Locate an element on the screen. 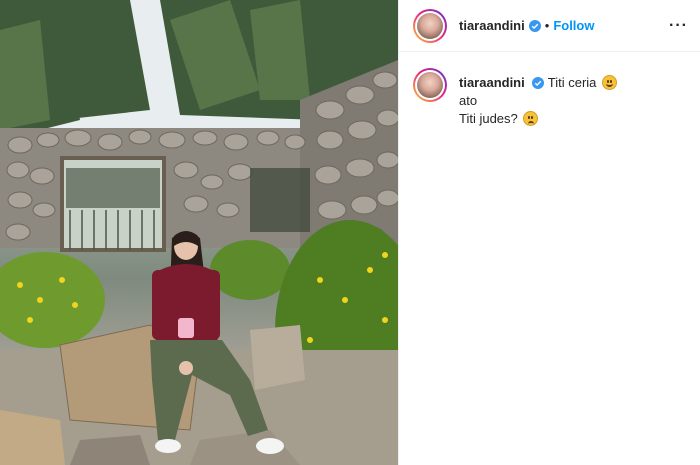 The height and width of the screenshot is (465, 700). caption-username: tiaraandini is located at coordinates (492, 82).